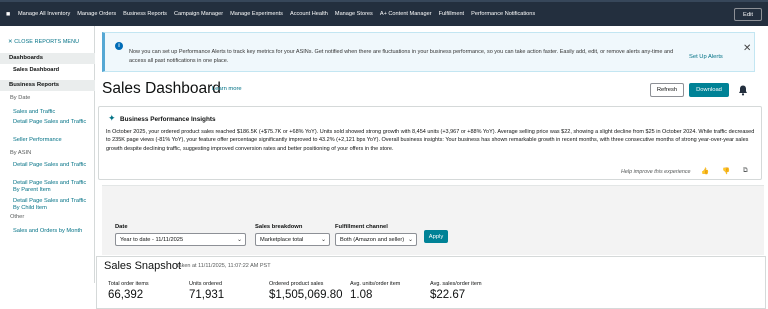 The height and width of the screenshot is (309, 768). Describe the element at coordinates (306, 295) in the screenshot. I see `kpi-value: $1,505,069.80` at that location.